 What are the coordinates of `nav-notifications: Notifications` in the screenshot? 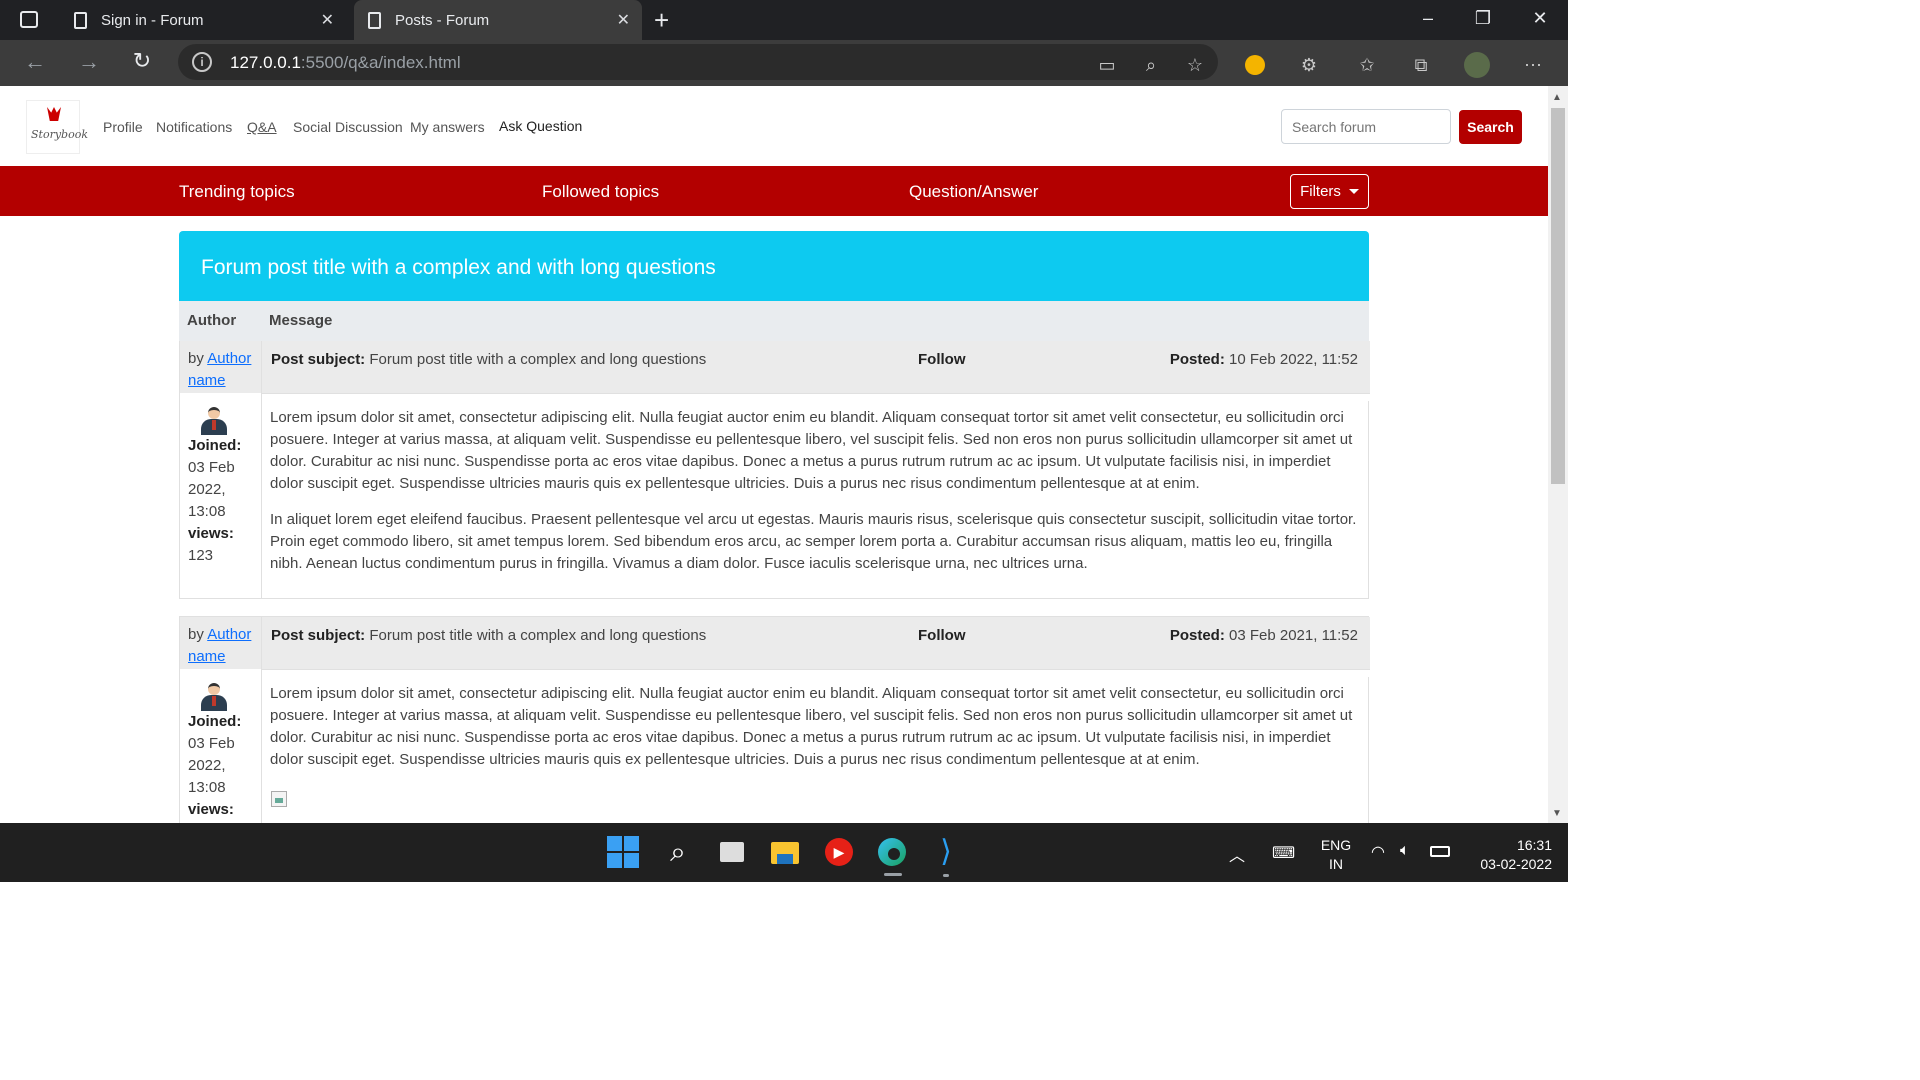 It's located at (194, 127).